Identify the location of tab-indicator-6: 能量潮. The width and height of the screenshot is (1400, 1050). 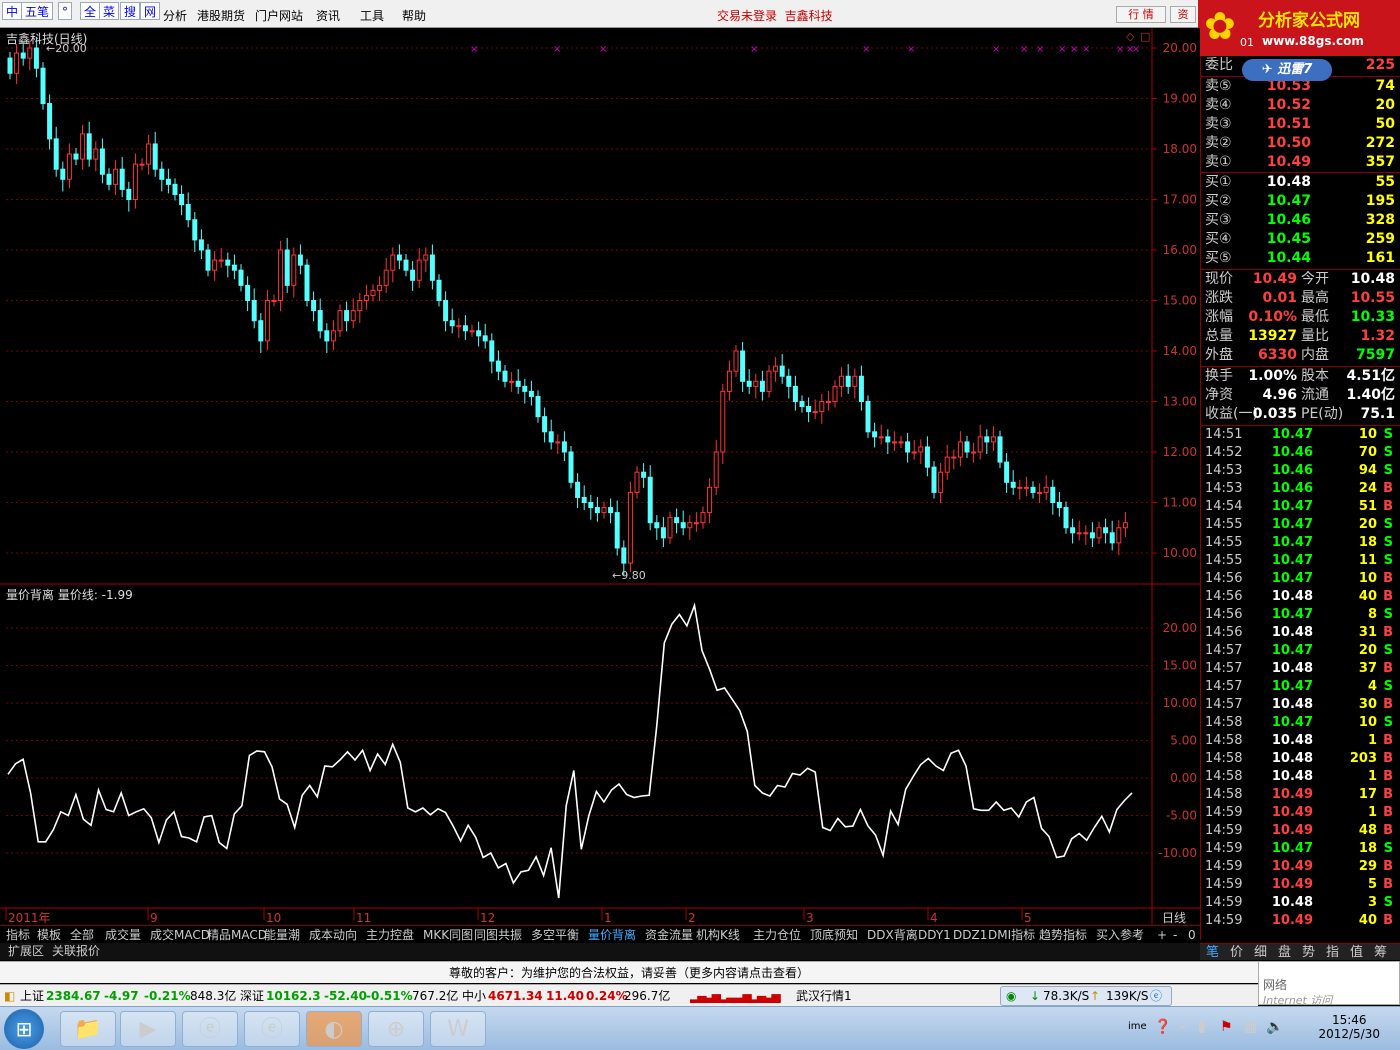
(282, 935).